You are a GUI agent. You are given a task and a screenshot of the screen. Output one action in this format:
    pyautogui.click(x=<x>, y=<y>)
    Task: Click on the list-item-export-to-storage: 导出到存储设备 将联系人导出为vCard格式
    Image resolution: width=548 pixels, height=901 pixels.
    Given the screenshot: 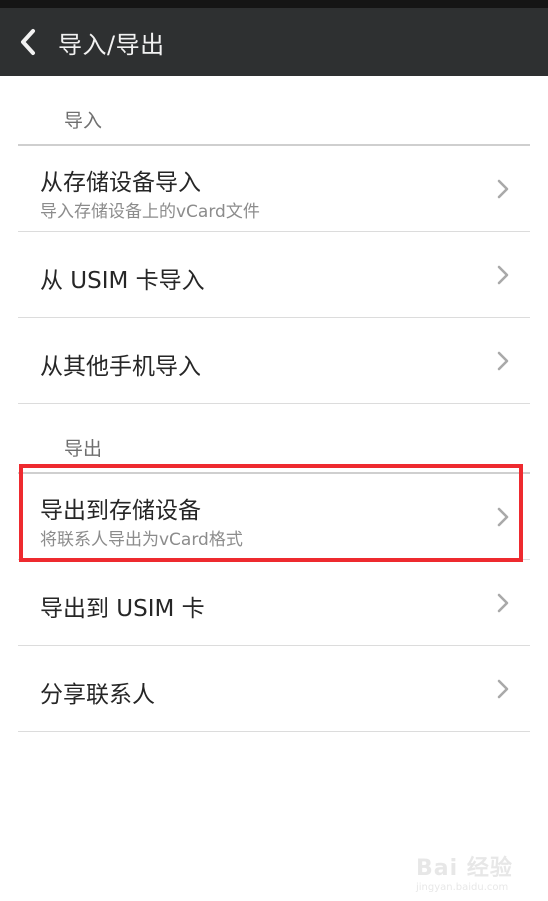 What is the action you would take?
    pyautogui.click(x=274, y=517)
    